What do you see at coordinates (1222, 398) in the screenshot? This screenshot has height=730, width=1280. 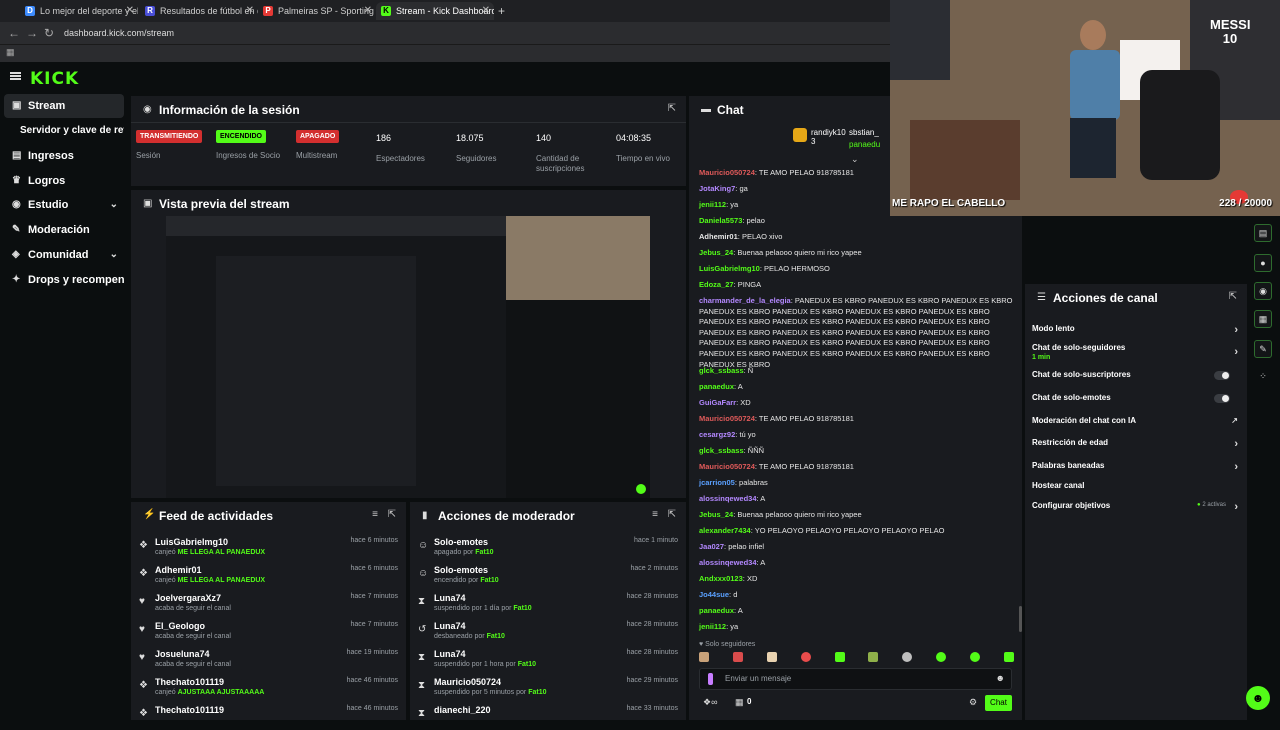 I see `emotes-only-toggle` at bounding box center [1222, 398].